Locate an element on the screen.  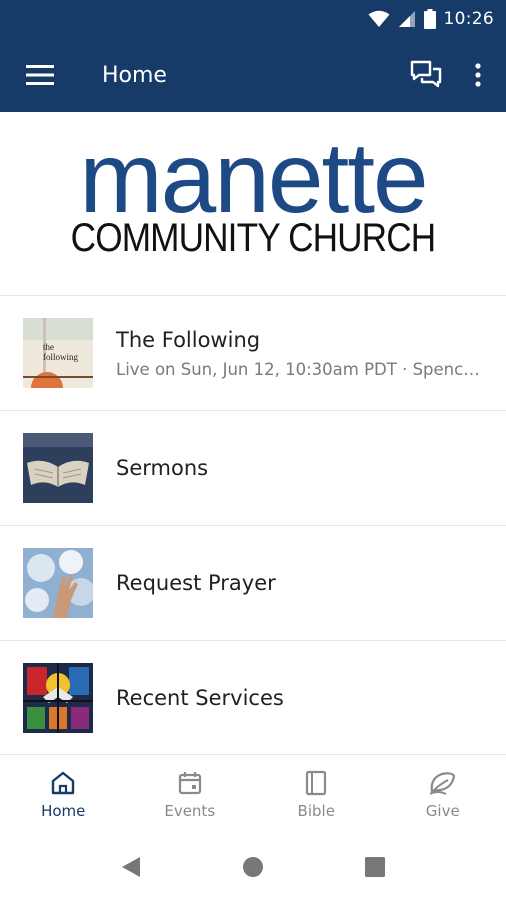
bottom-navigation: Home Events Bible Give is located at coordinates (253, 794).